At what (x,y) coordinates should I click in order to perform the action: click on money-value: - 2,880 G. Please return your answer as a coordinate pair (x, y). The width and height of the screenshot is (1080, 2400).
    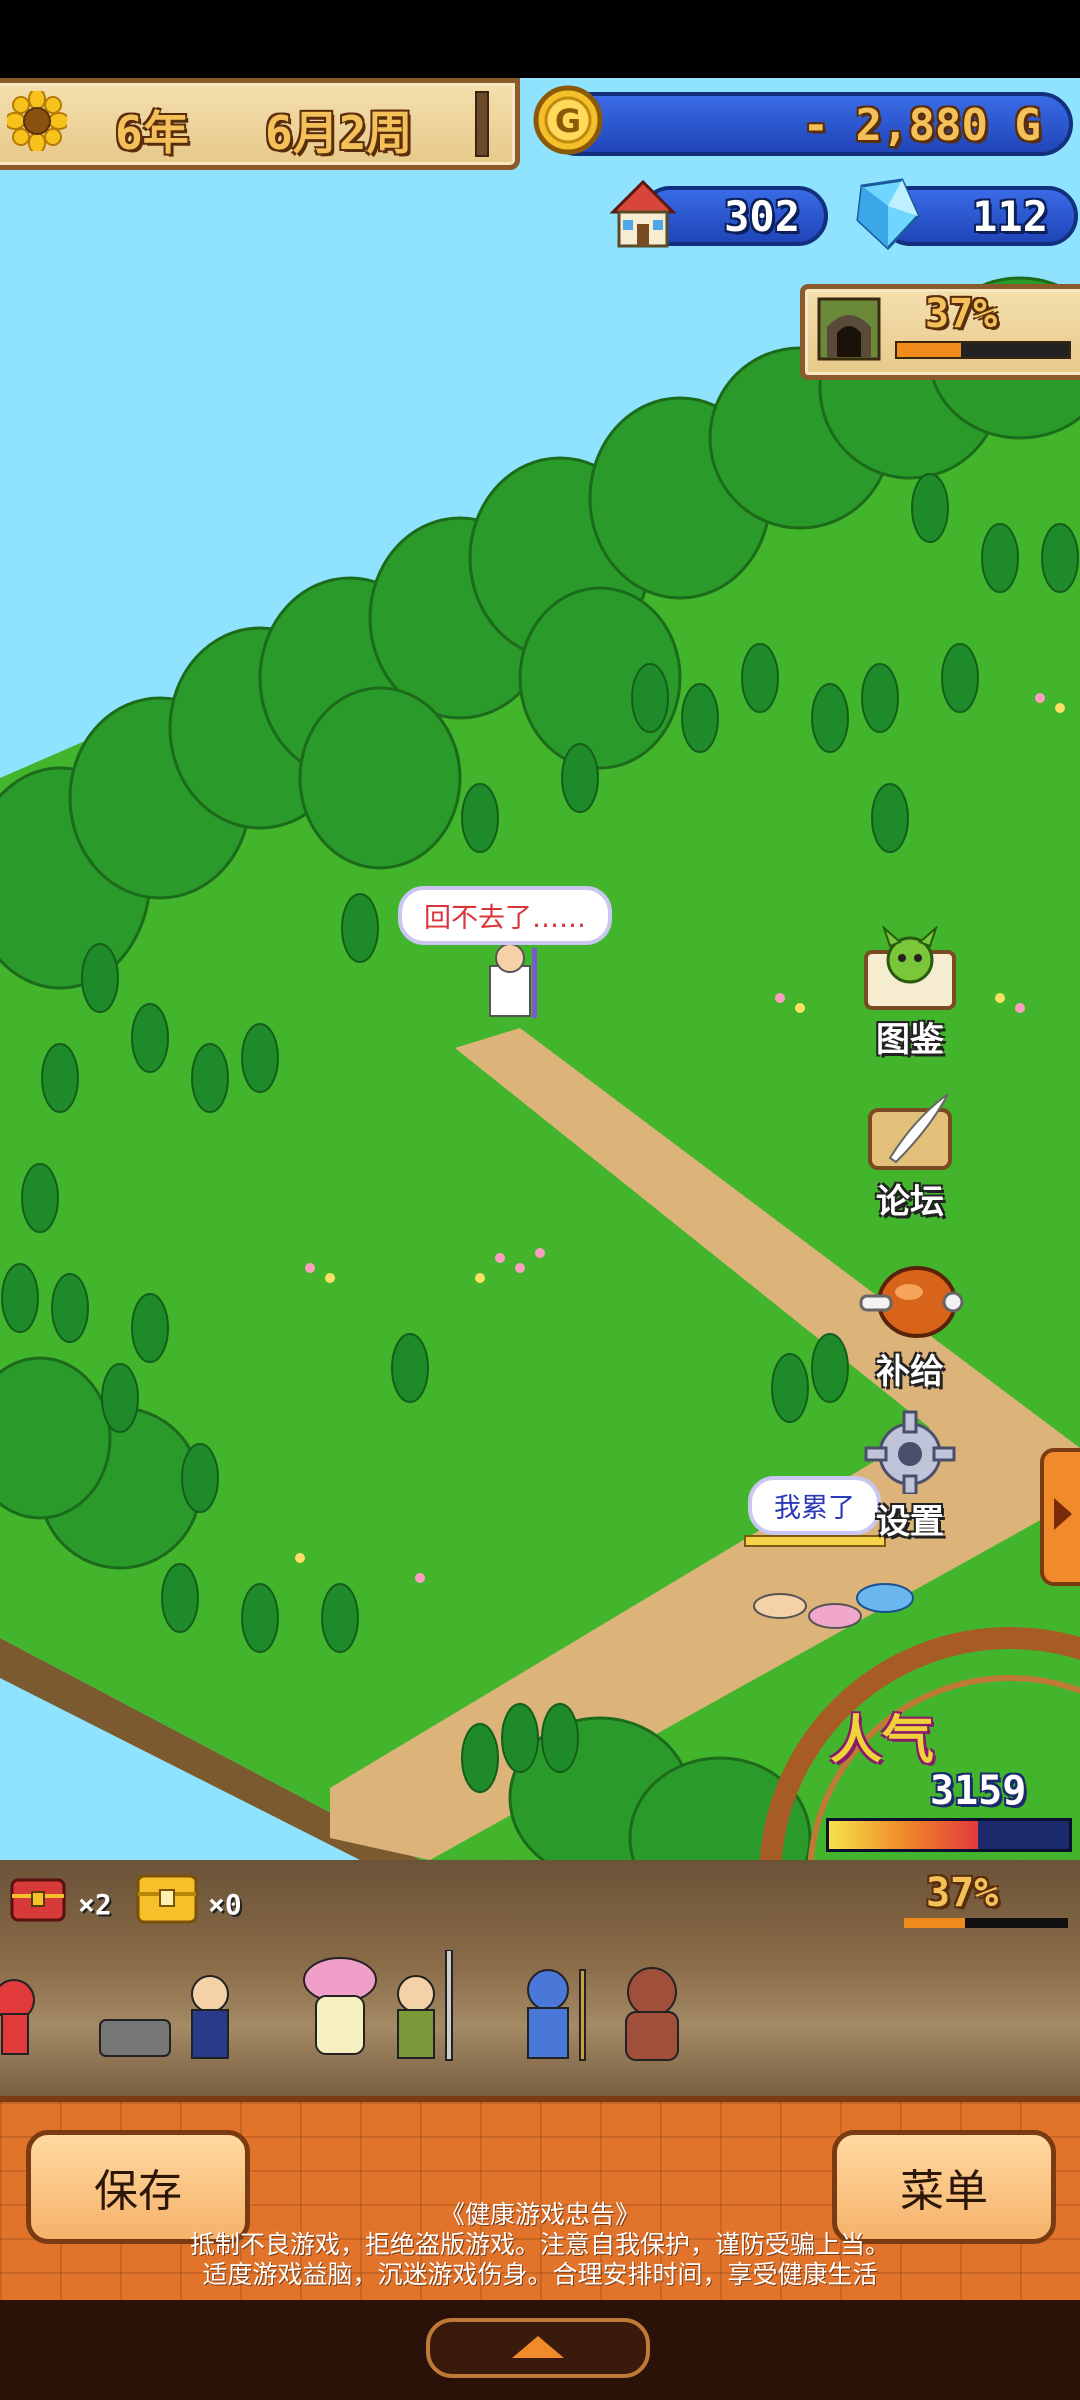
    Looking at the image, I should click on (921, 125).